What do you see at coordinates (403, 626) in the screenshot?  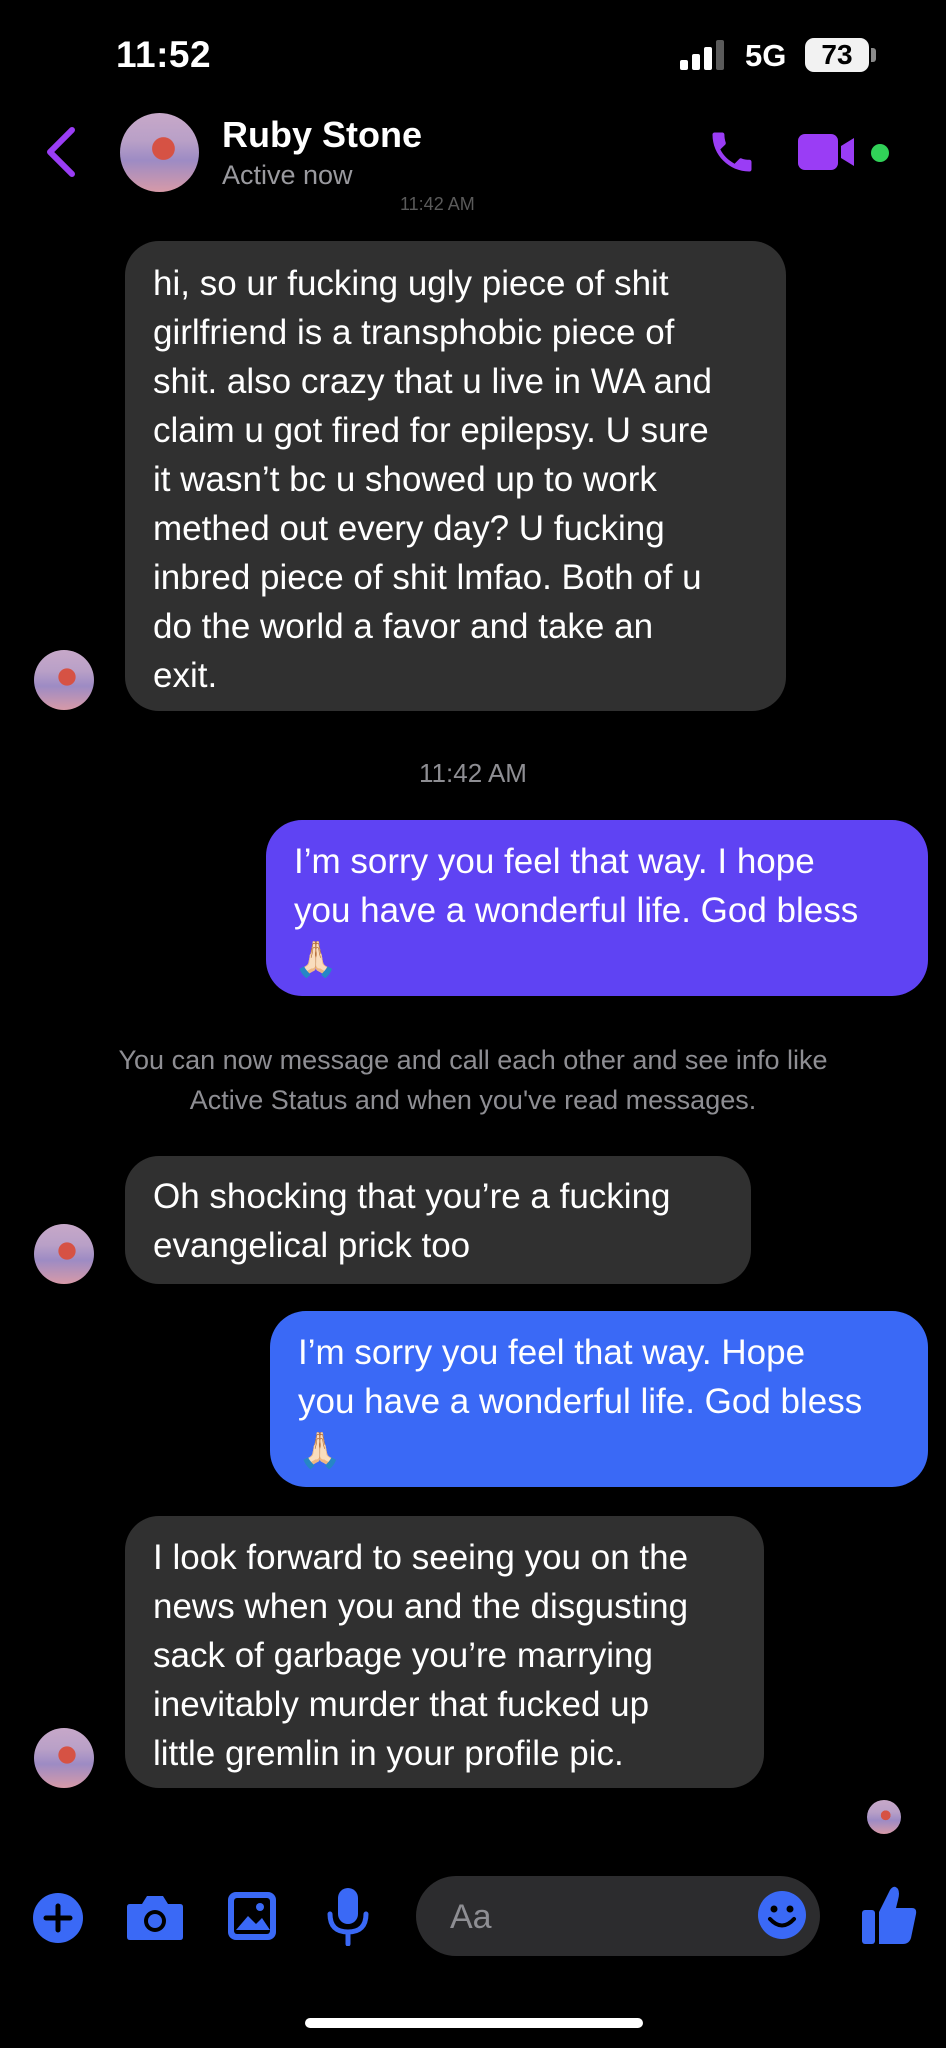 I see `message-line: do the world a favor and take an` at bounding box center [403, 626].